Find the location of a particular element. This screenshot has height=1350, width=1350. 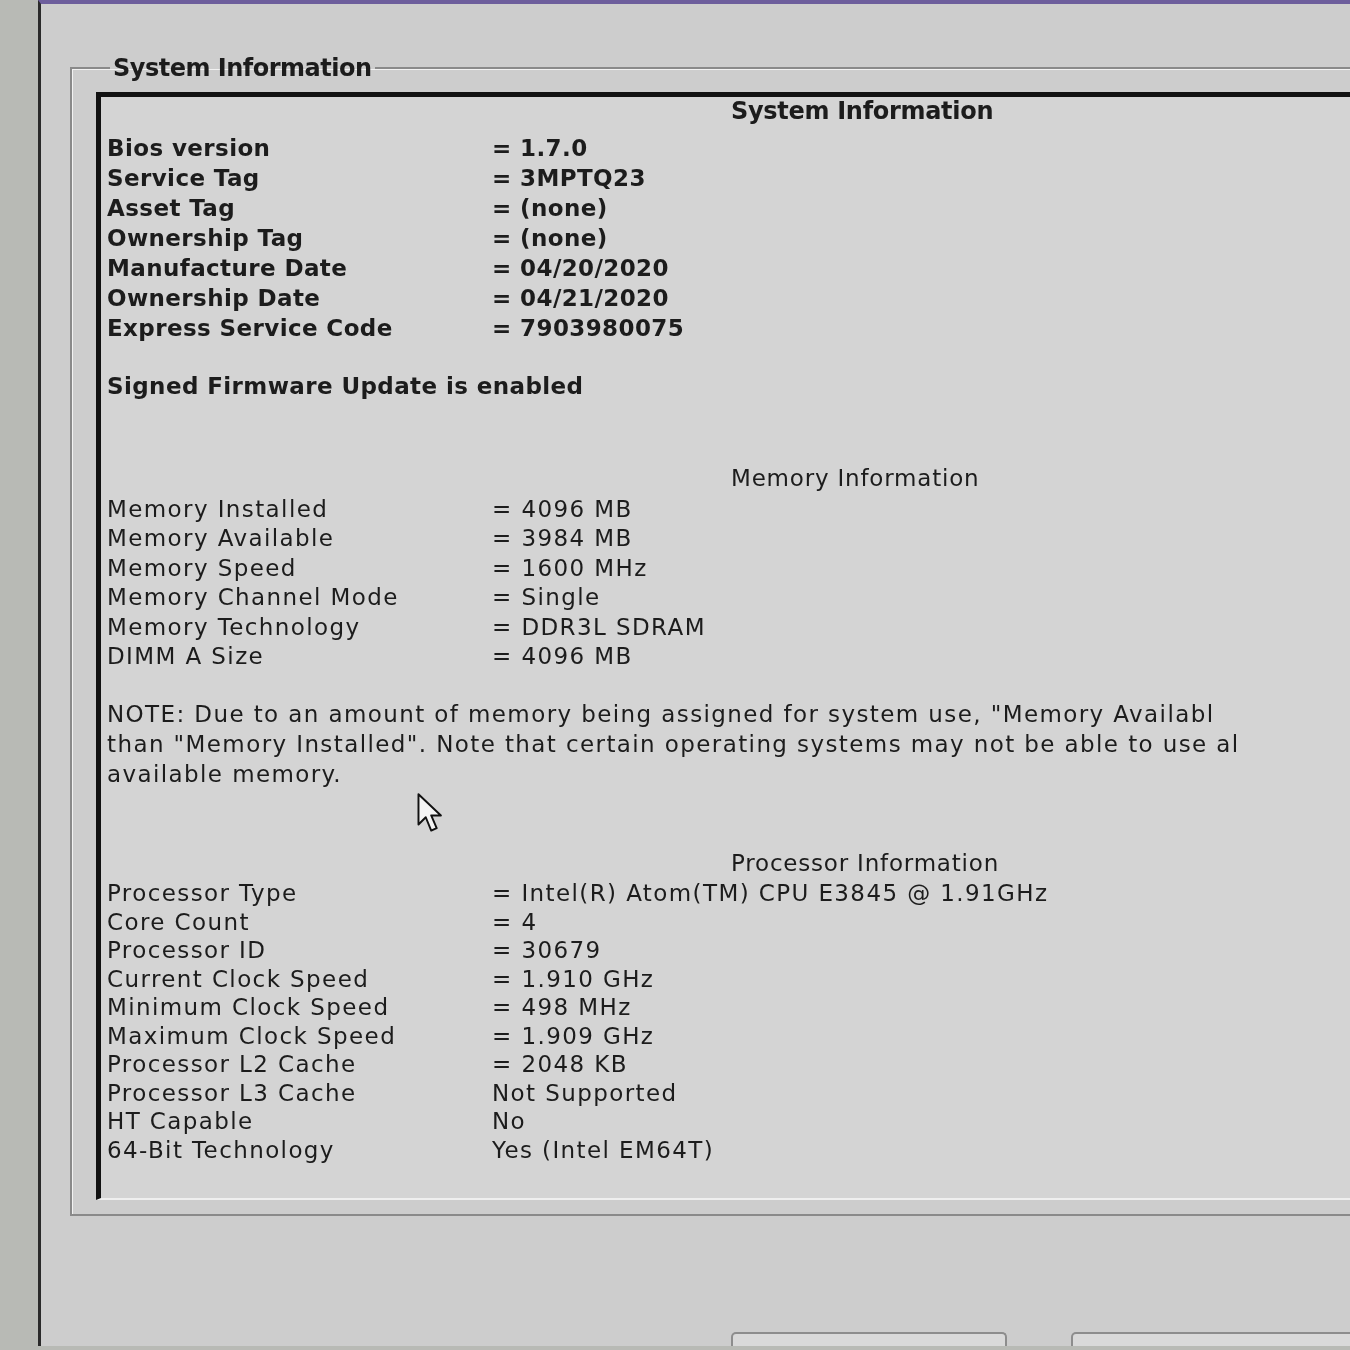

field-value: = 2048 KB is located at coordinates (560, 1064).